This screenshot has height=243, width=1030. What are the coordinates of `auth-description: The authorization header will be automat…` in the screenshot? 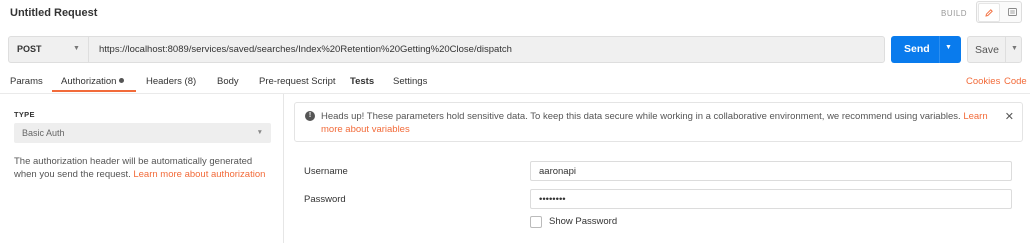 It's located at (144, 168).